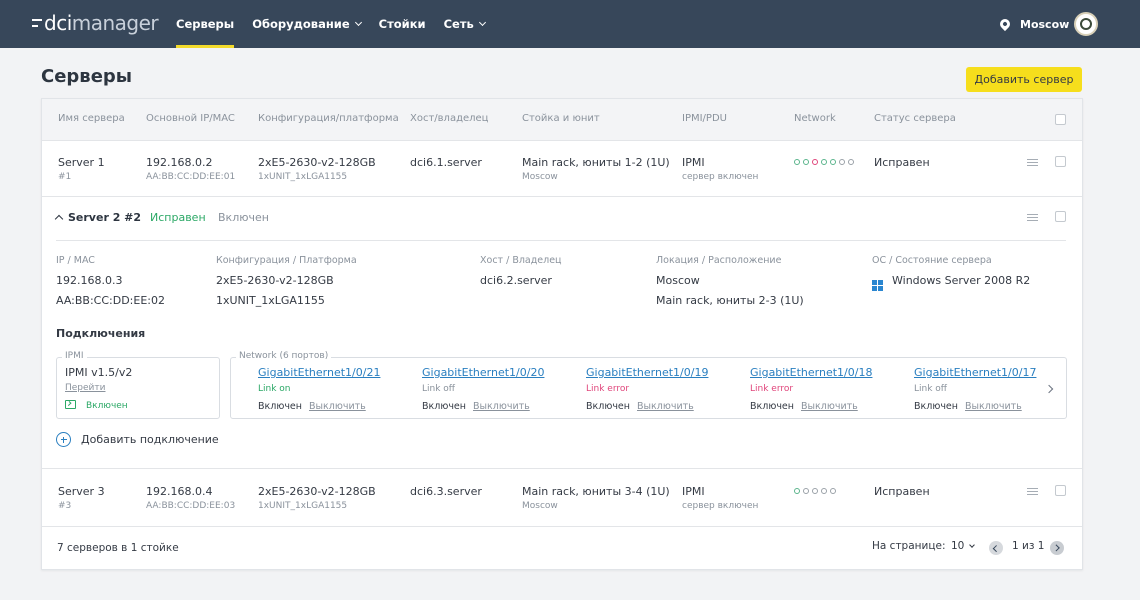 The image size is (1140, 600). What do you see at coordinates (1057, 548) in the screenshot?
I see `next-page-button` at bounding box center [1057, 548].